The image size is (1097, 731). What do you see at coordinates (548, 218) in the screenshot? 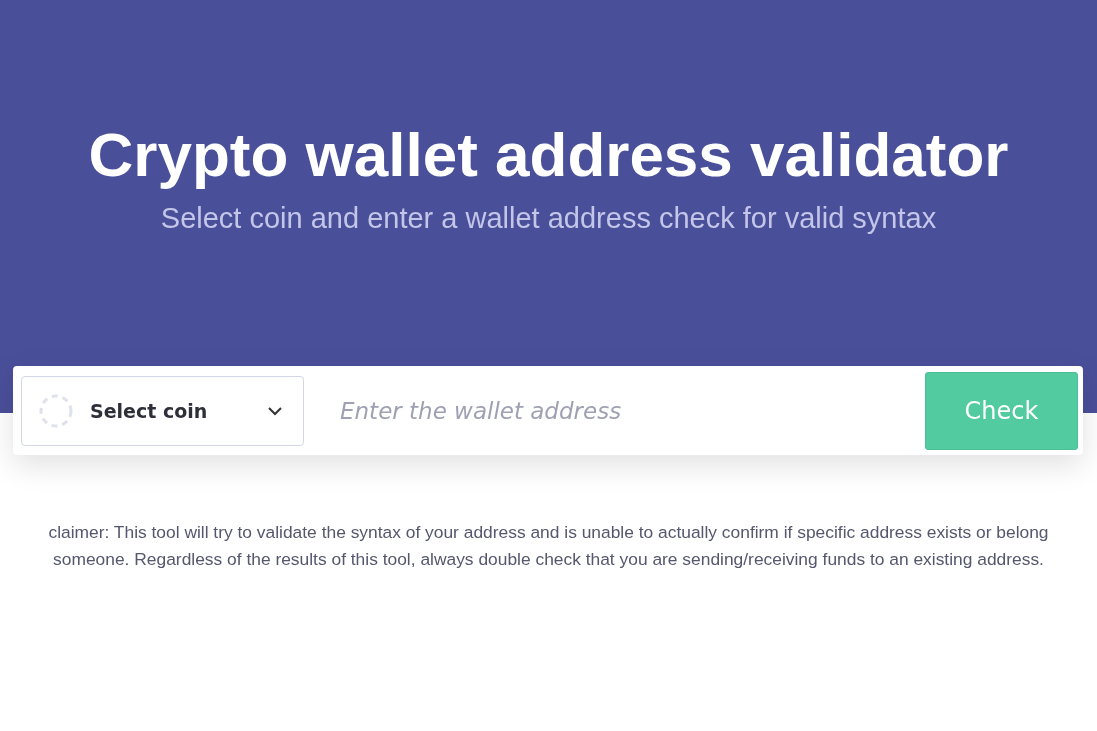
I see `page-subtitle: Select coin and enter a wallet address check for valid syntax` at bounding box center [548, 218].